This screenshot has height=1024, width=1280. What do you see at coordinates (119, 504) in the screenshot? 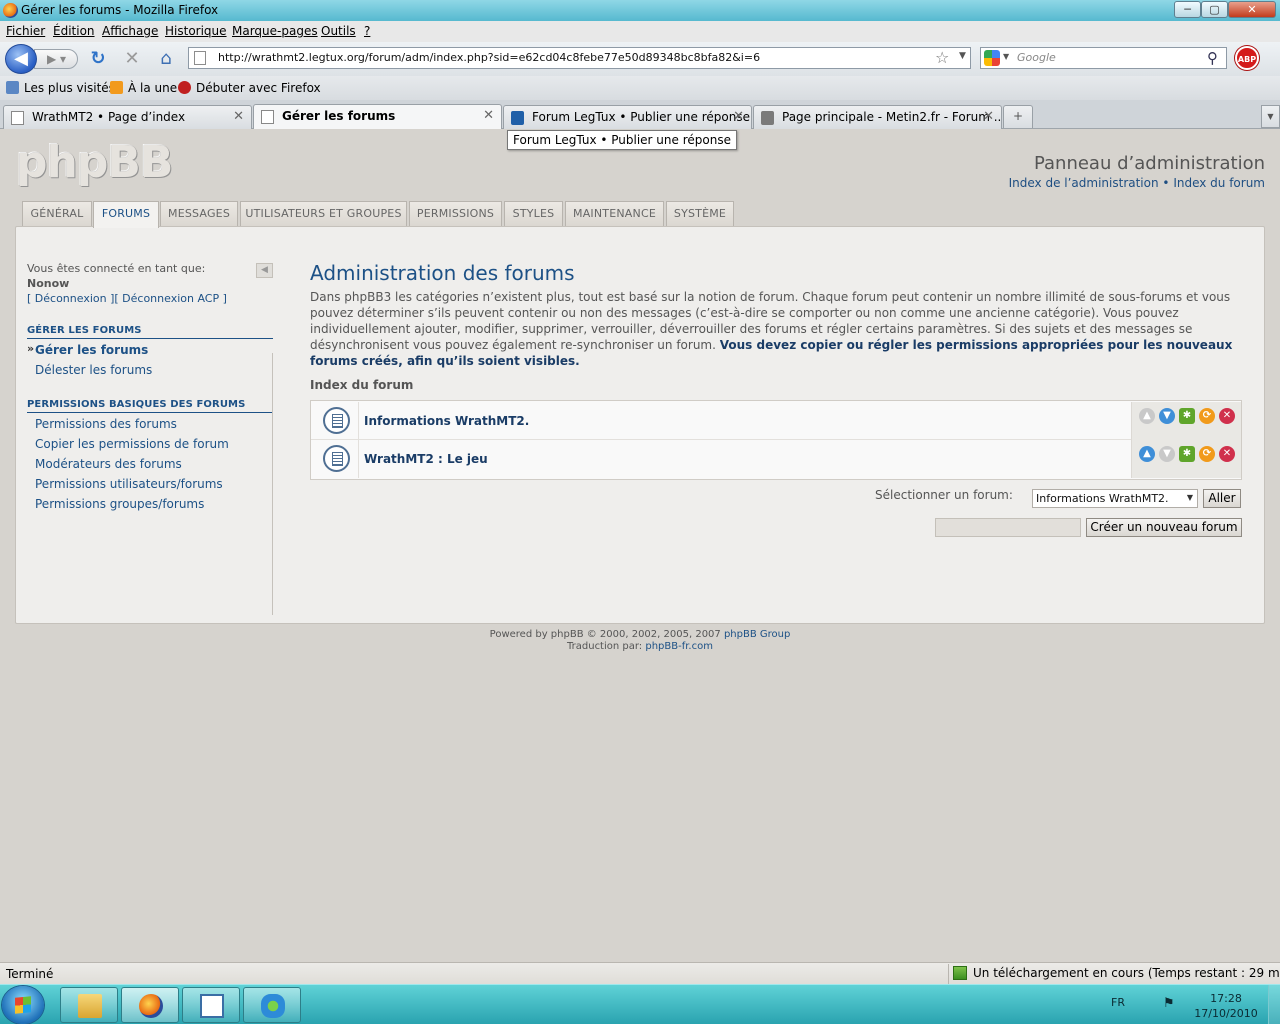
I see `sidebar-item-group-permissions: Permissions groupes/forums` at bounding box center [119, 504].